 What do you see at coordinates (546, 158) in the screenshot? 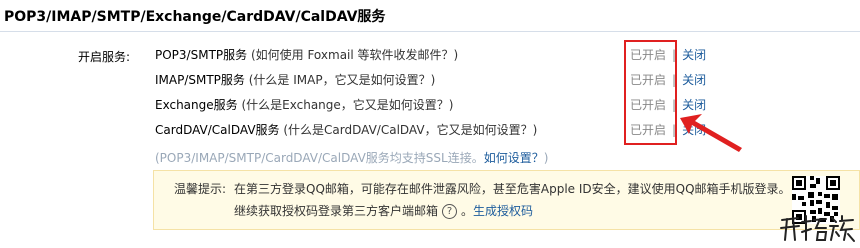
I see `ssl-note-close: )` at bounding box center [546, 158].